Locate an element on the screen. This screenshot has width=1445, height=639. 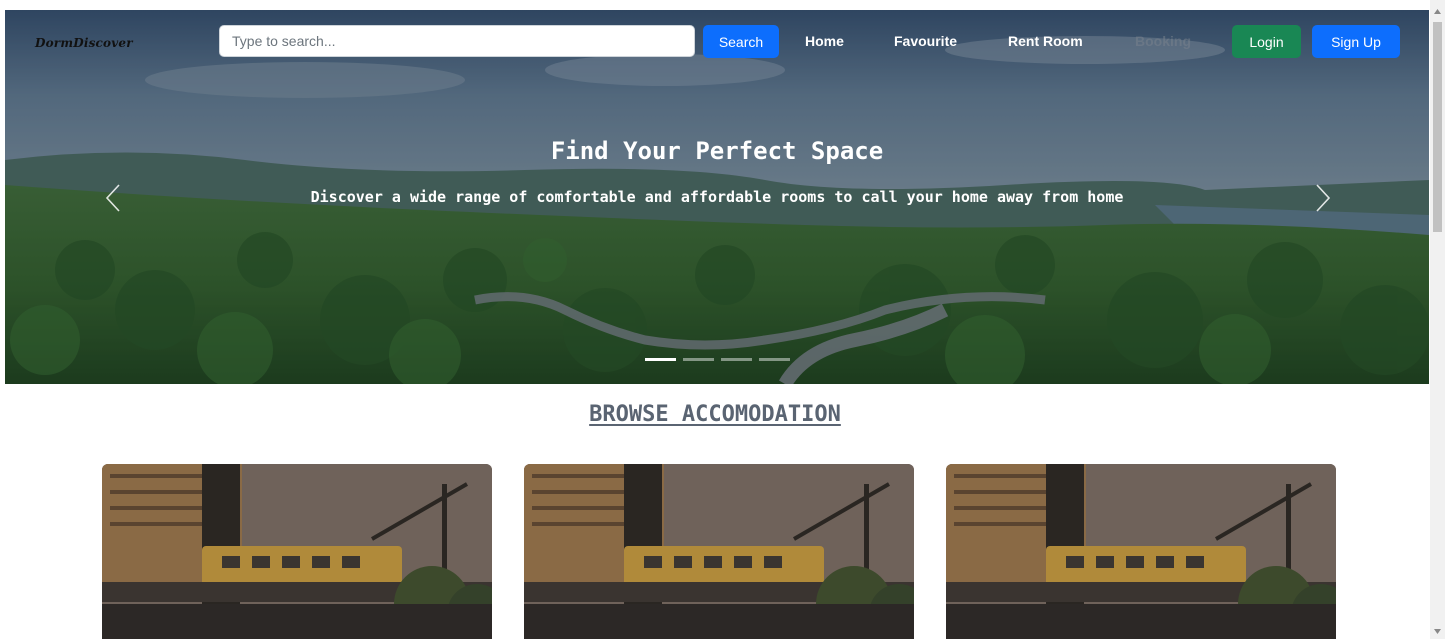
nav-link-home: Home is located at coordinates (824, 41).